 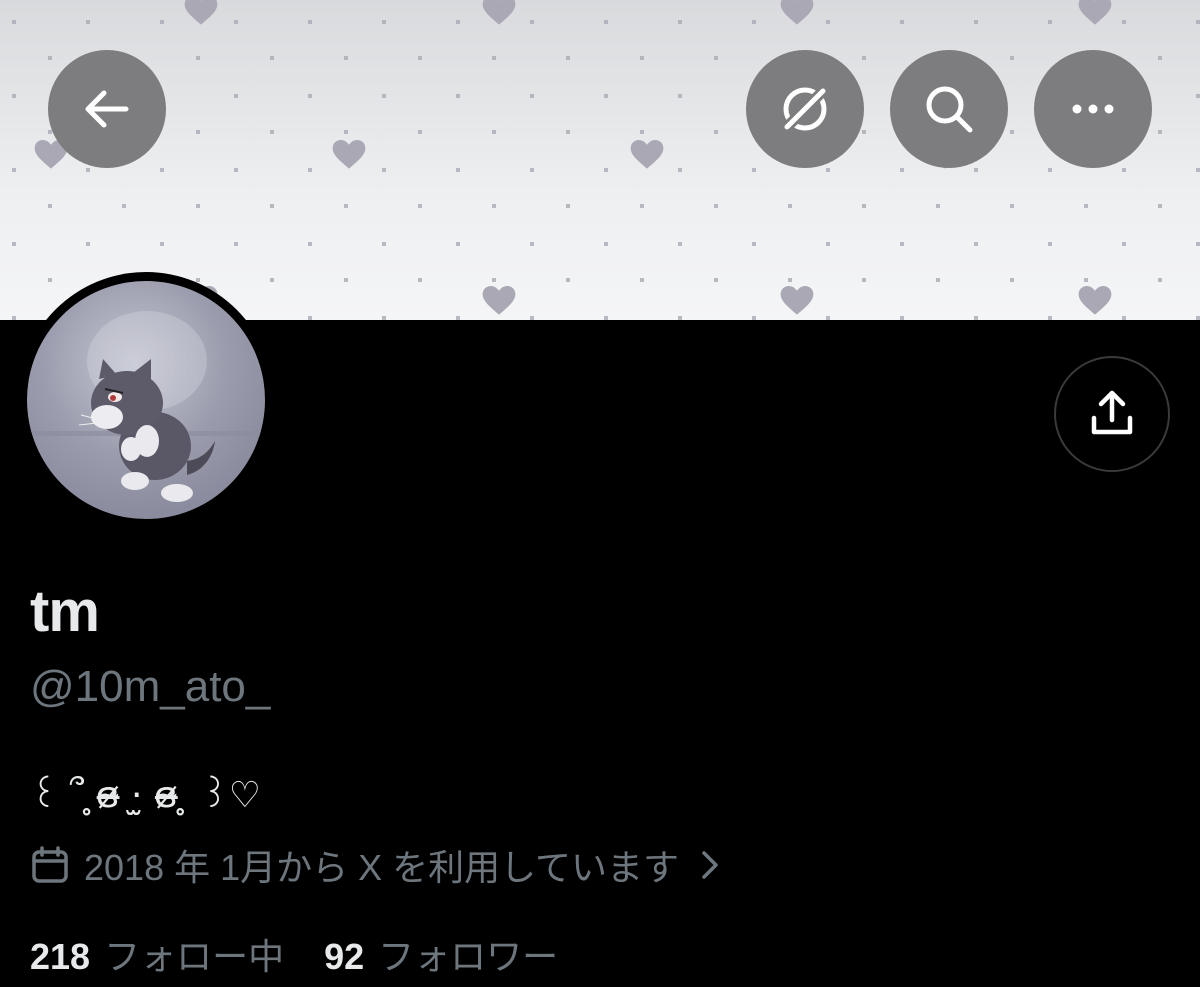 I want to click on display-name: tm, so click(x=65, y=611).